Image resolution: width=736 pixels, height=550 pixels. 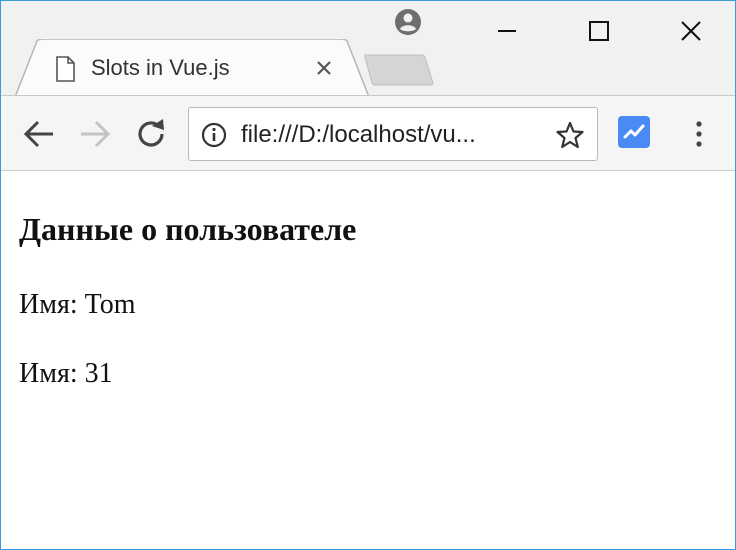 What do you see at coordinates (77, 304) in the screenshot?
I see `user-name-line: Имя: Tom` at bounding box center [77, 304].